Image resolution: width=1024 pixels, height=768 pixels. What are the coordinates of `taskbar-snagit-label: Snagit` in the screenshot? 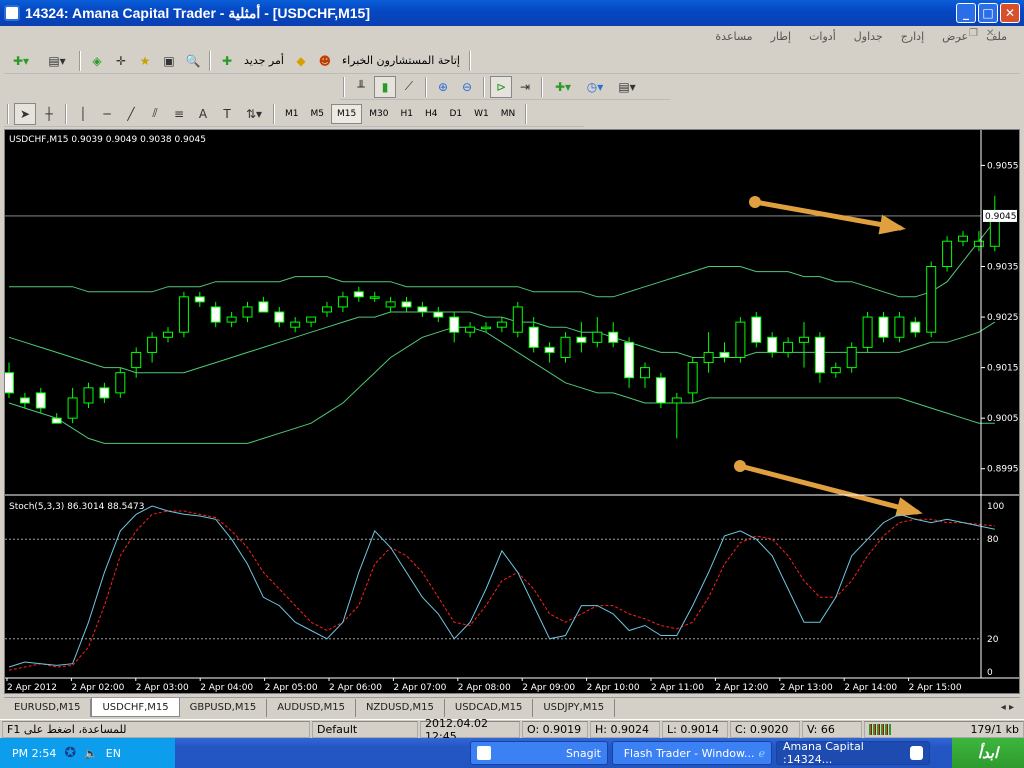 It's located at (583, 753).